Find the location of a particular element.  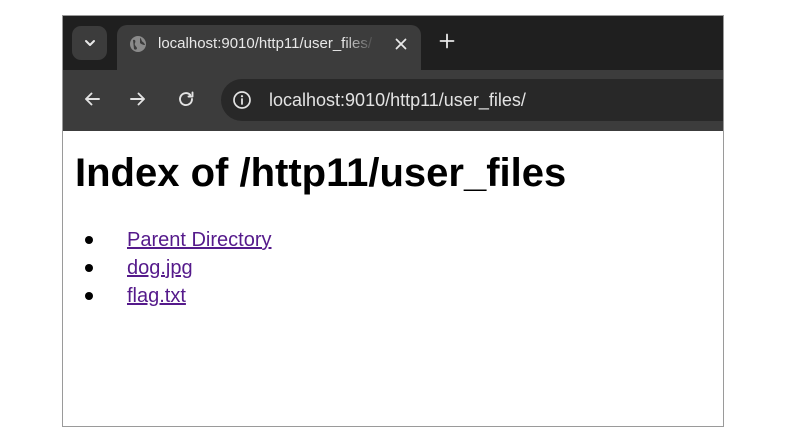

file-link-flag-txt: flag.txt is located at coordinates (156, 296).